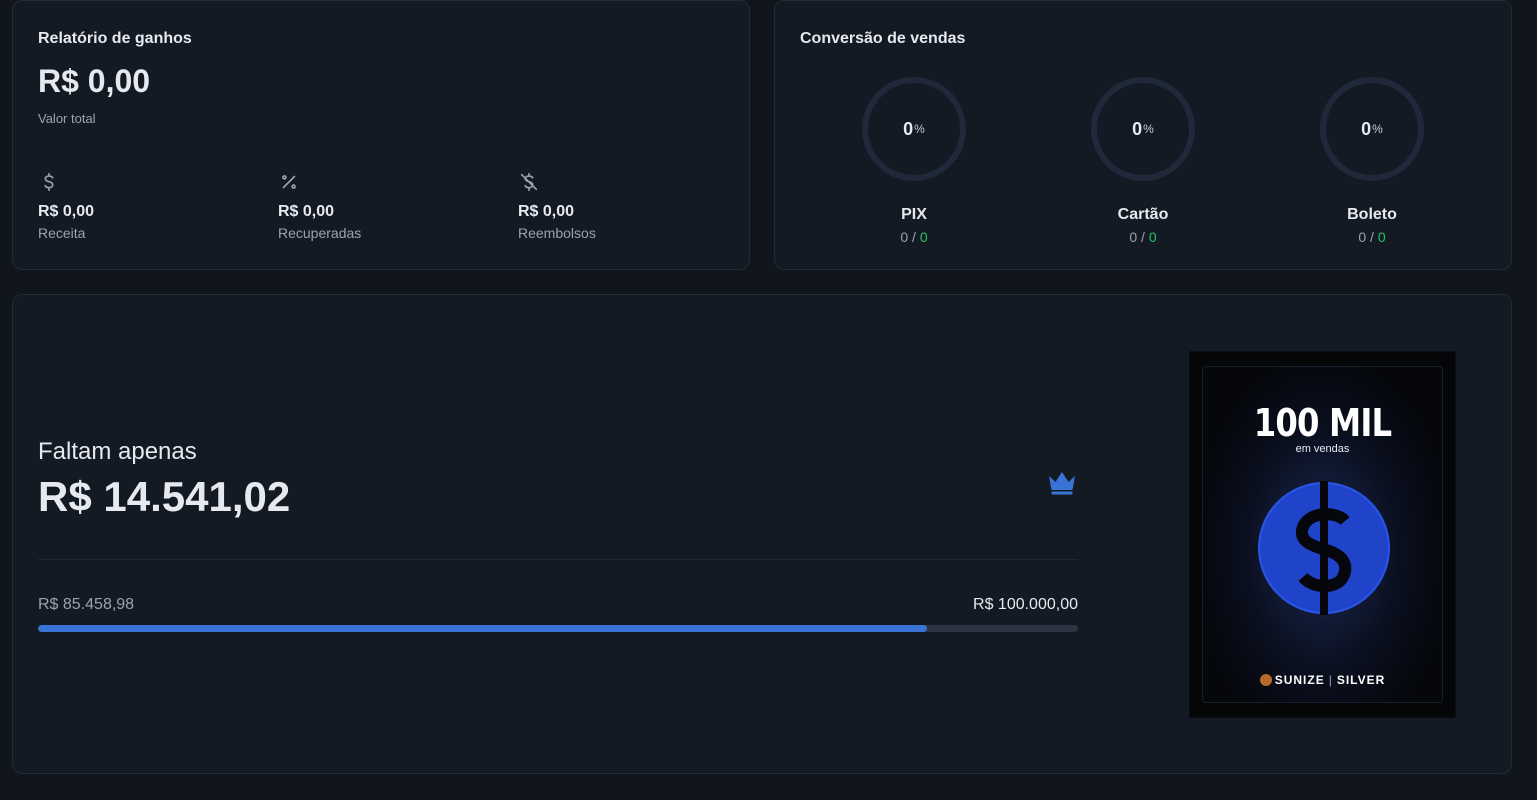 This screenshot has width=1537, height=800. I want to click on gauge-label: PIX, so click(914, 214).